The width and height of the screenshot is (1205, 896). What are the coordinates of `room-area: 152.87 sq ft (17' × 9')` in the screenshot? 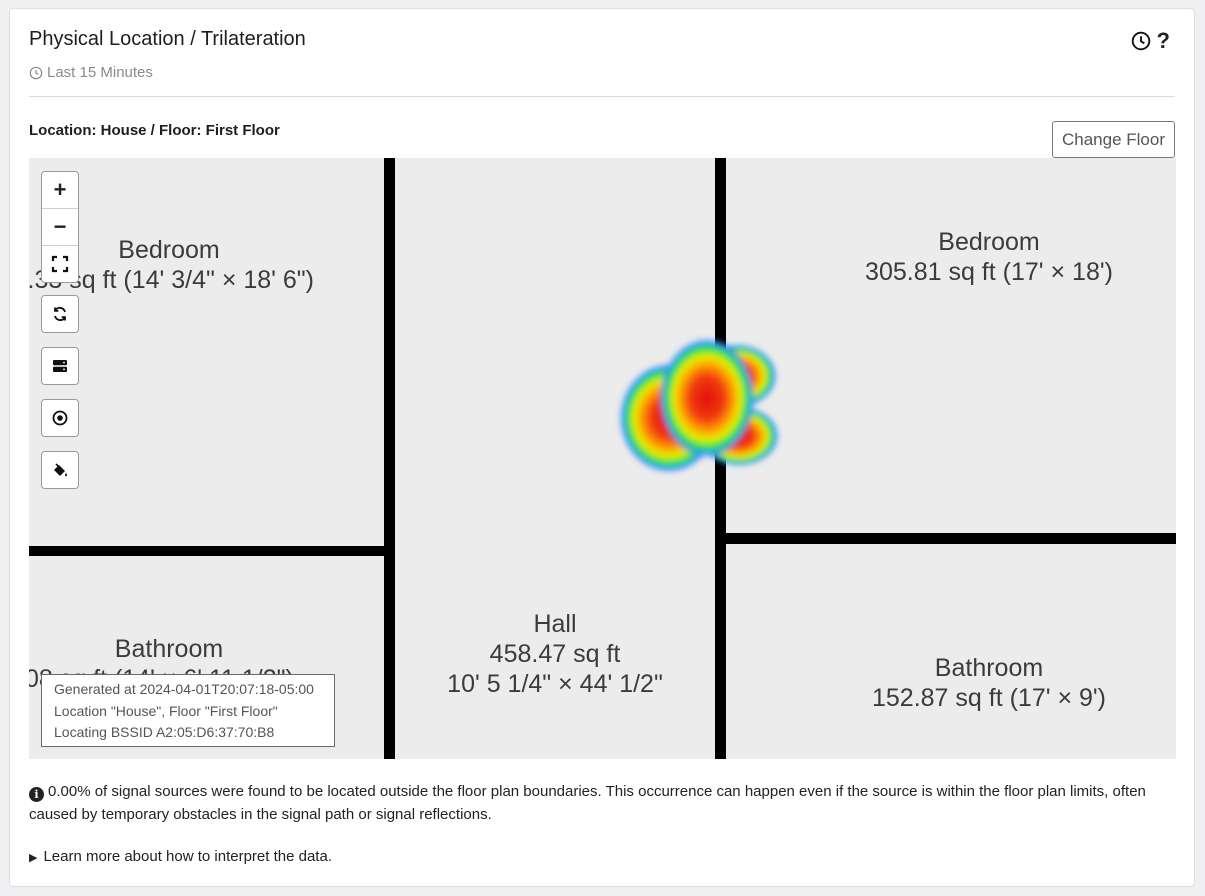 It's located at (989, 698).